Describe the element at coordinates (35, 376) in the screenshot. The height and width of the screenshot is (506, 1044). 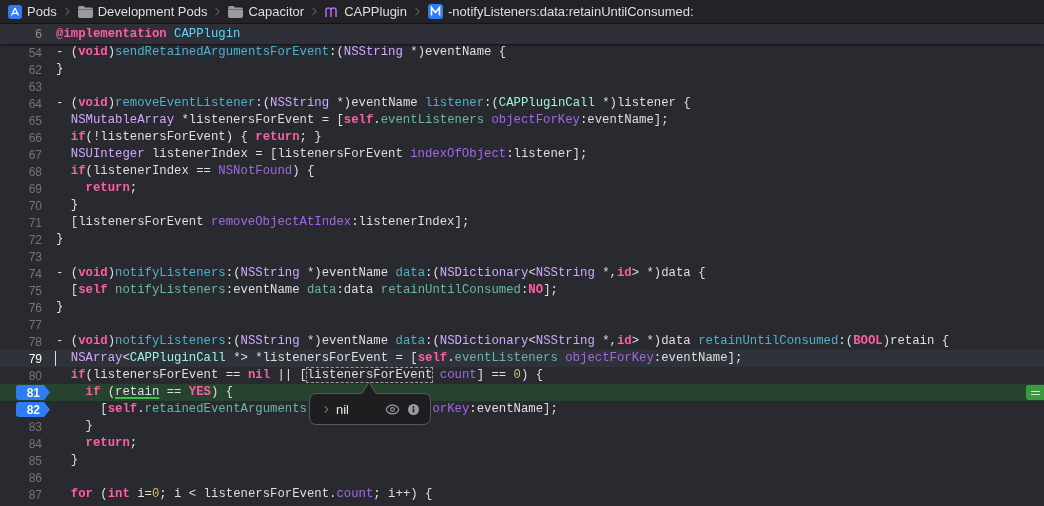
I see `line-number: 80` at that location.